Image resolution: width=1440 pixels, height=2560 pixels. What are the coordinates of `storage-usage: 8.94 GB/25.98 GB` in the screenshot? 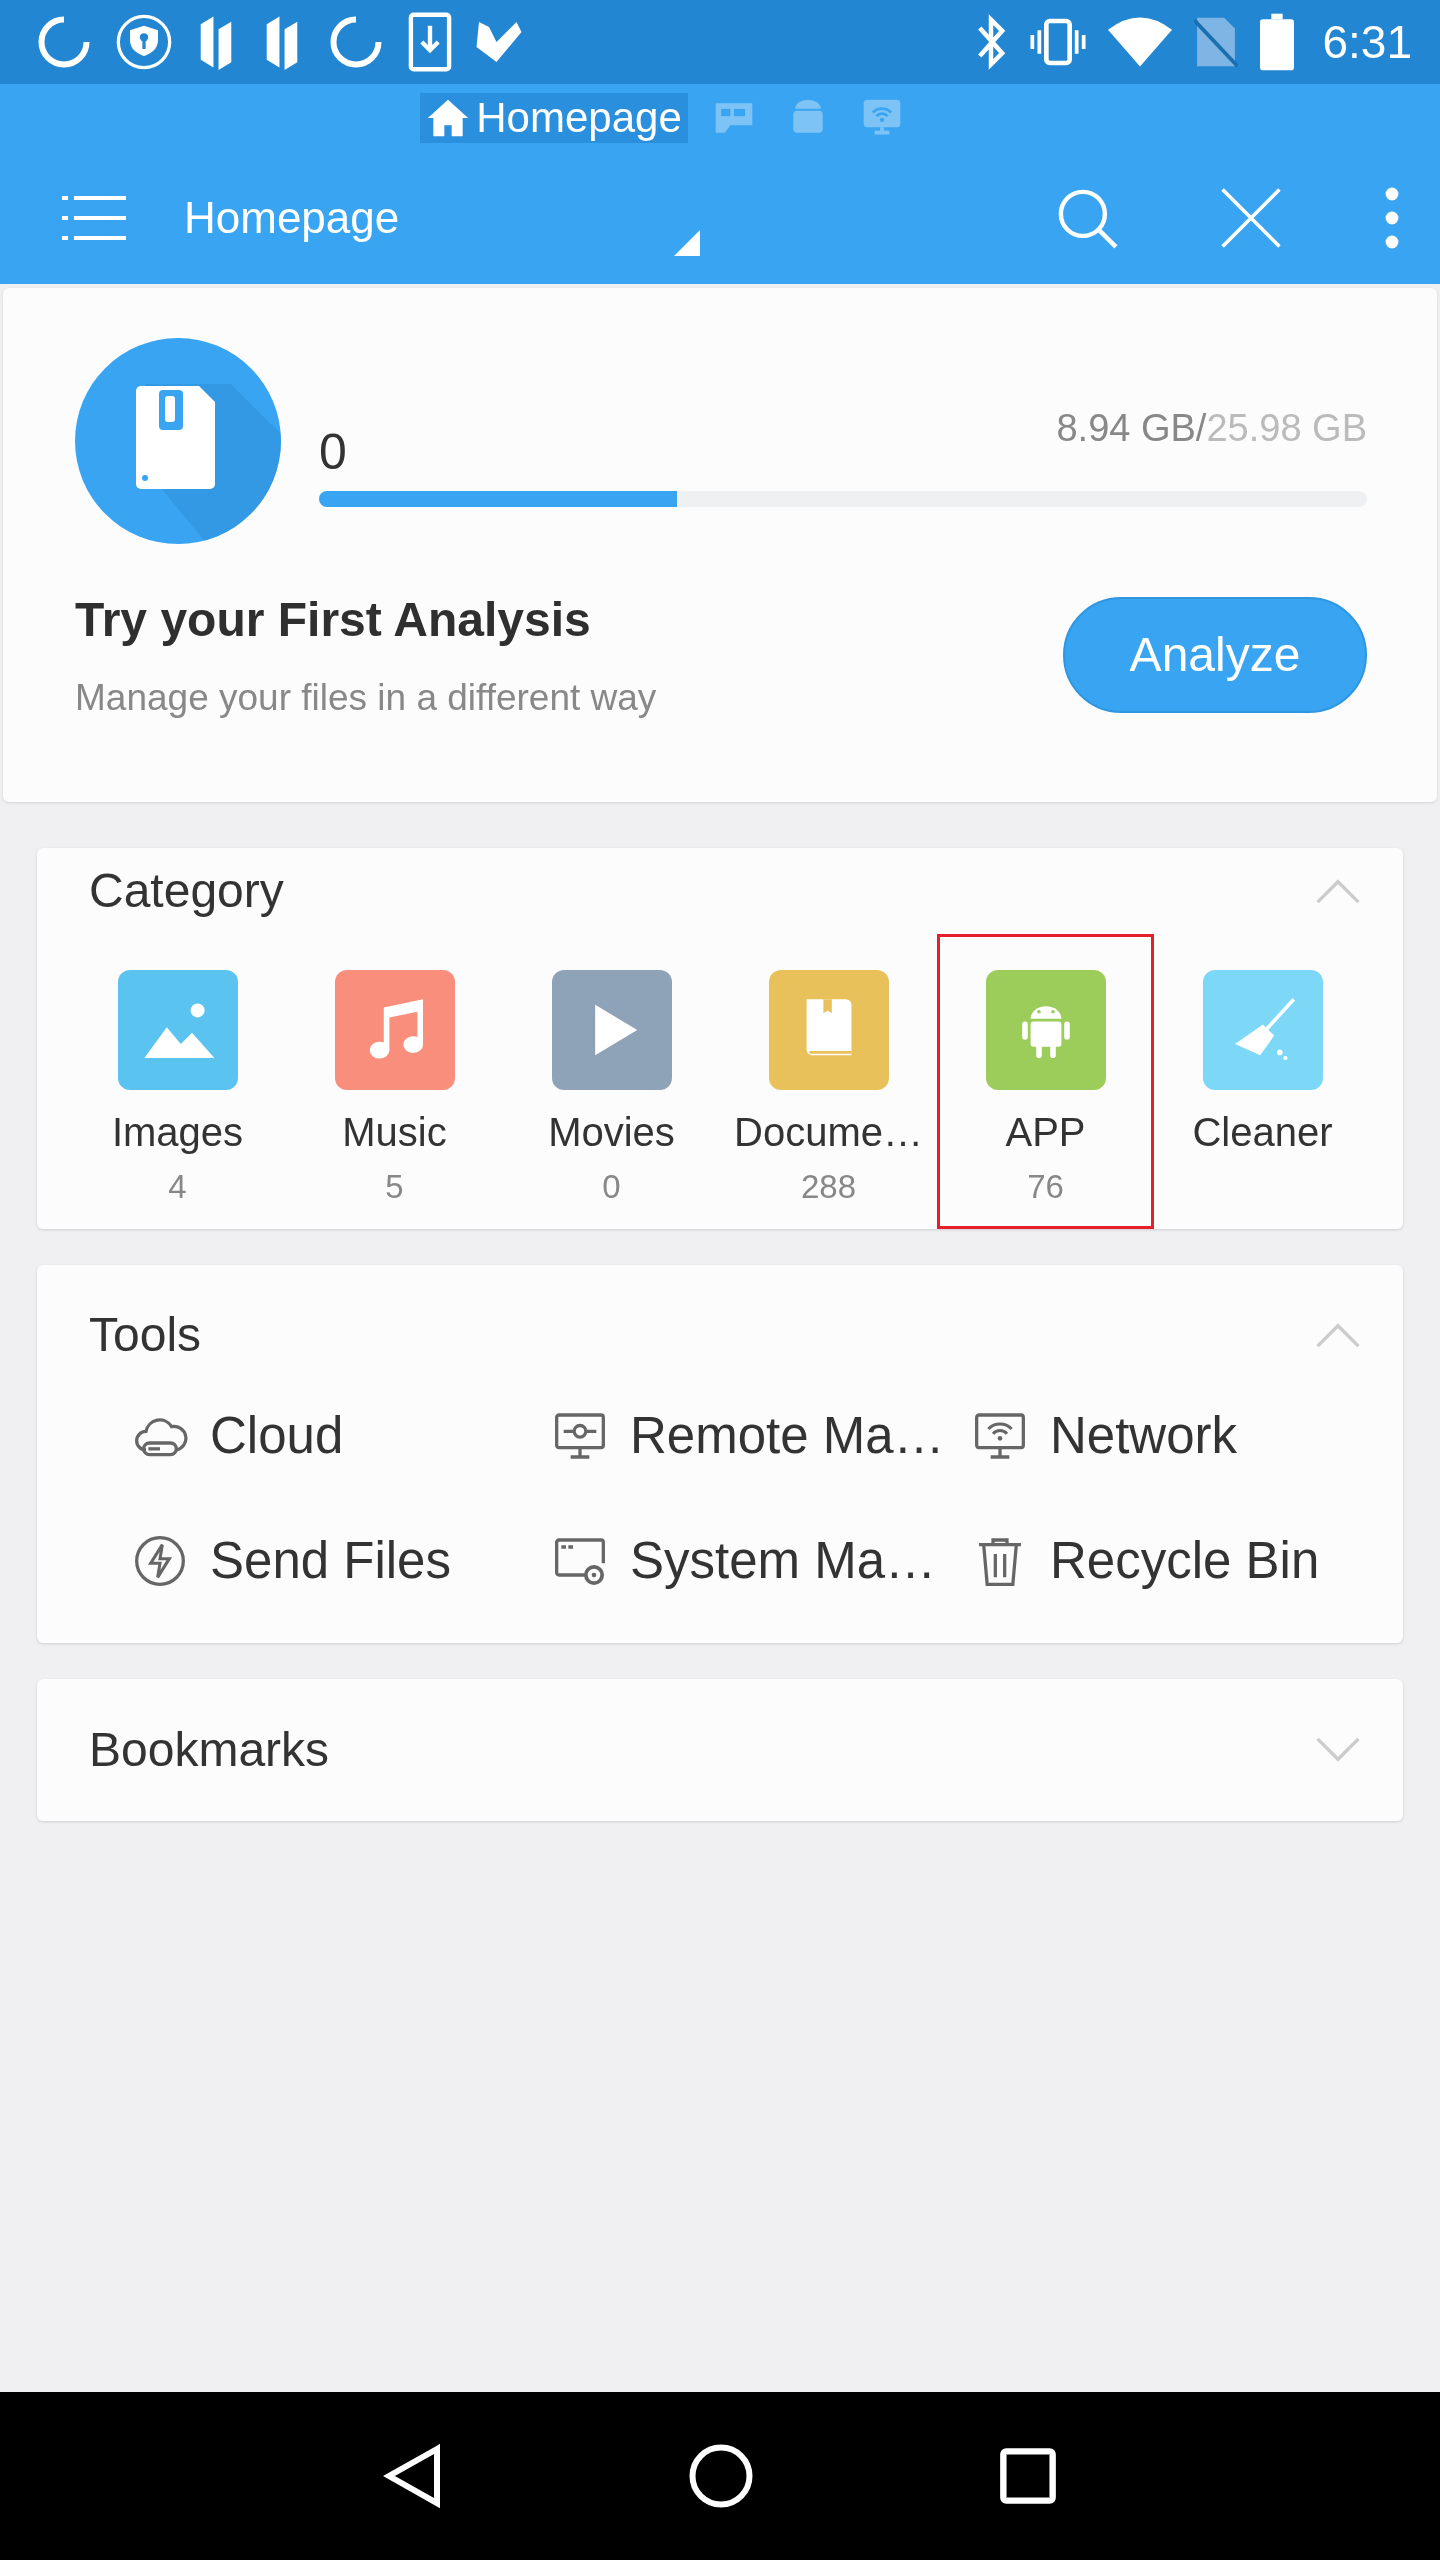 It's located at (1211, 428).